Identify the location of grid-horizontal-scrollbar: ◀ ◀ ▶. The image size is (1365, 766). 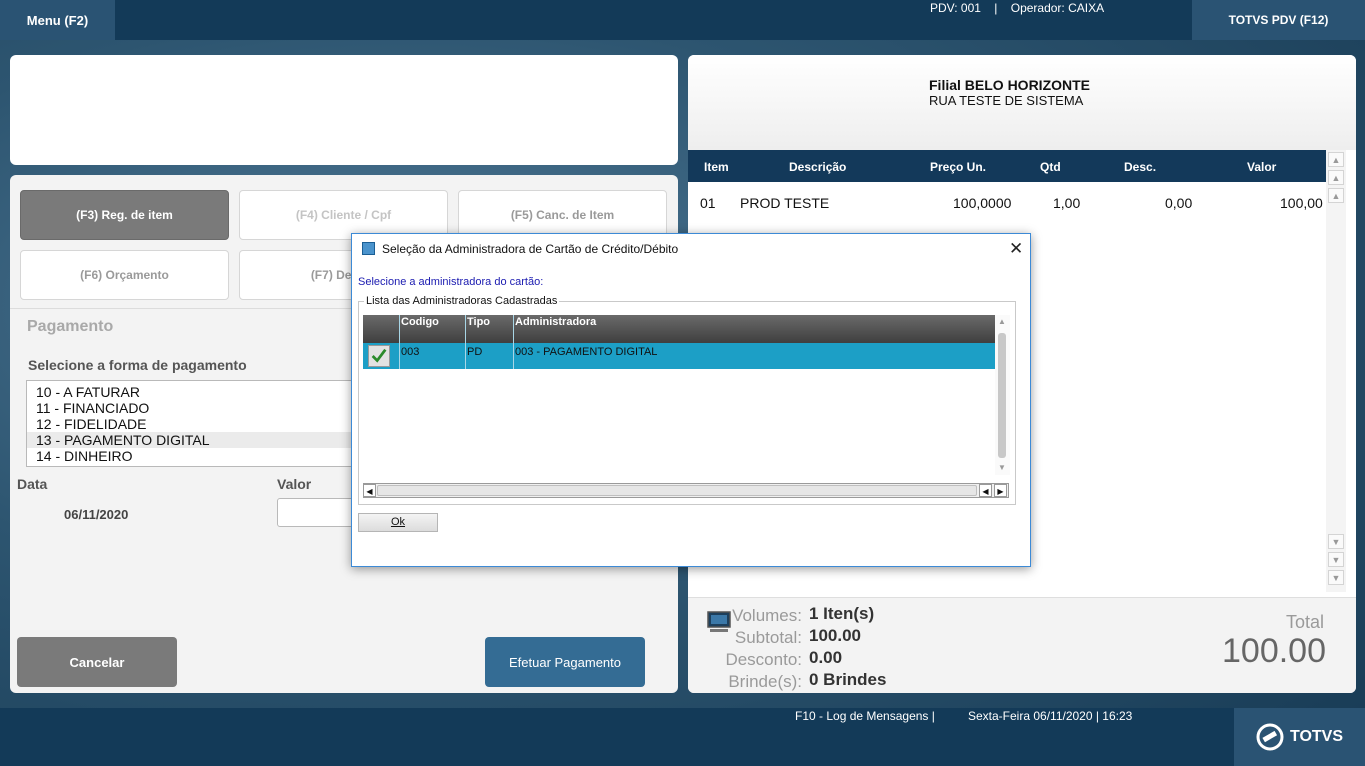
(686, 490).